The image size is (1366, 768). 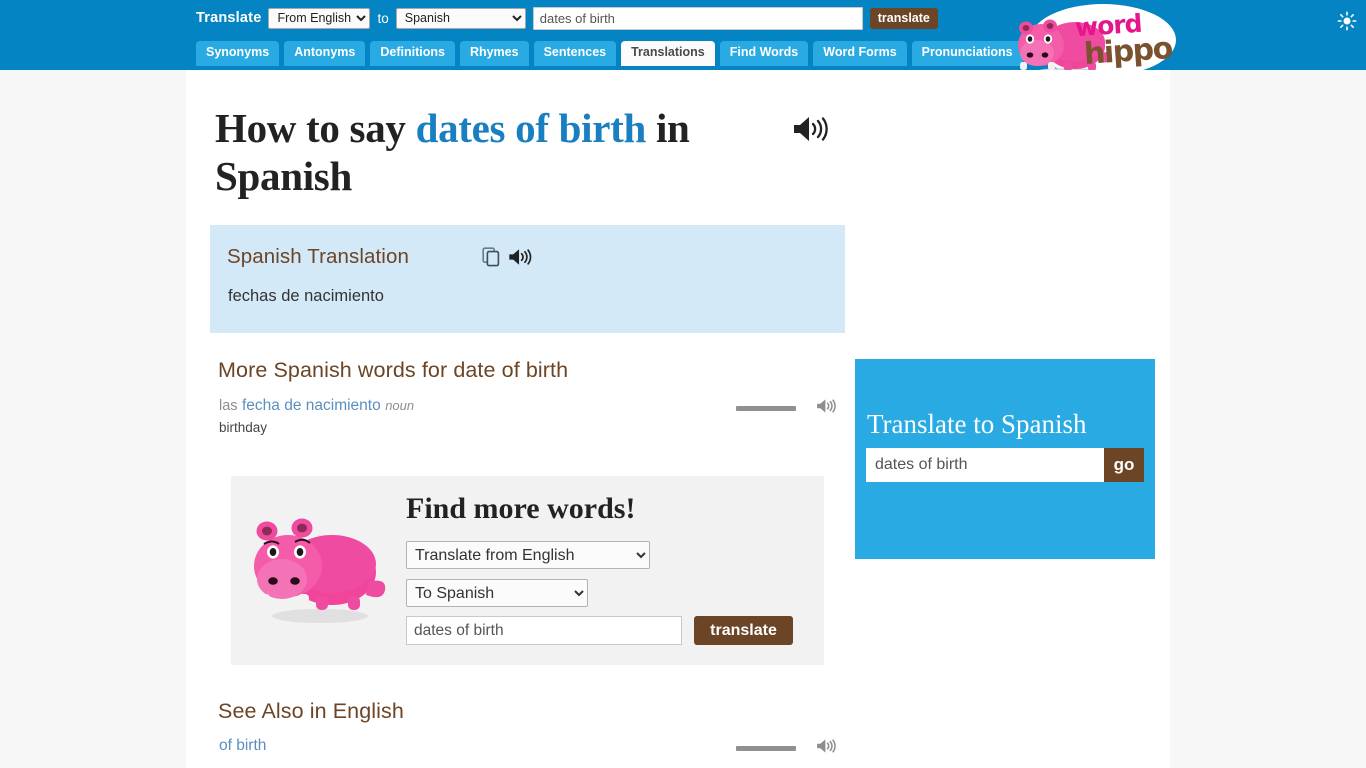 What do you see at coordinates (985, 465) in the screenshot?
I see `widget-search-input` at bounding box center [985, 465].